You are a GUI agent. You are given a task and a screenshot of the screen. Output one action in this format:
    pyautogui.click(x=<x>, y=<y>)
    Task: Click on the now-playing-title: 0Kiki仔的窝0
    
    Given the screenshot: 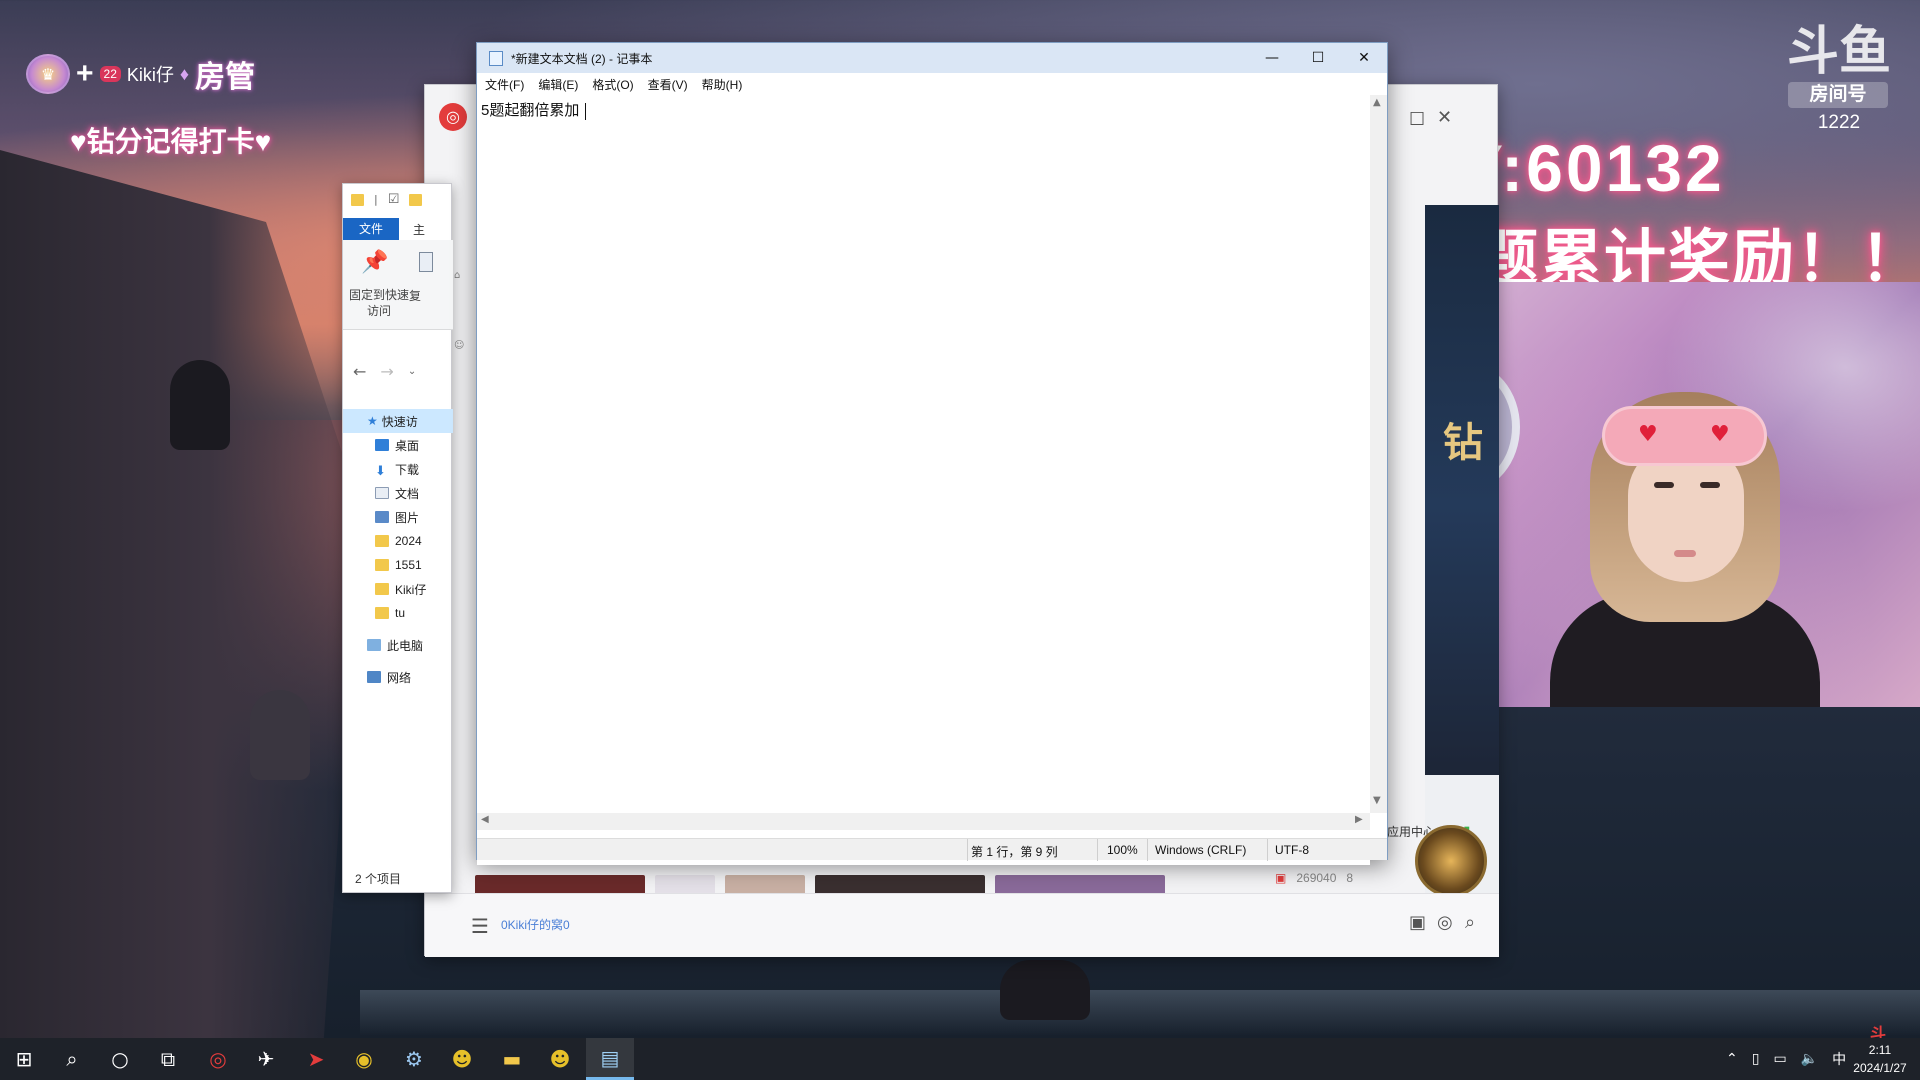 What is the action you would take?
    pyautogui.click(x=535, y=924)
    